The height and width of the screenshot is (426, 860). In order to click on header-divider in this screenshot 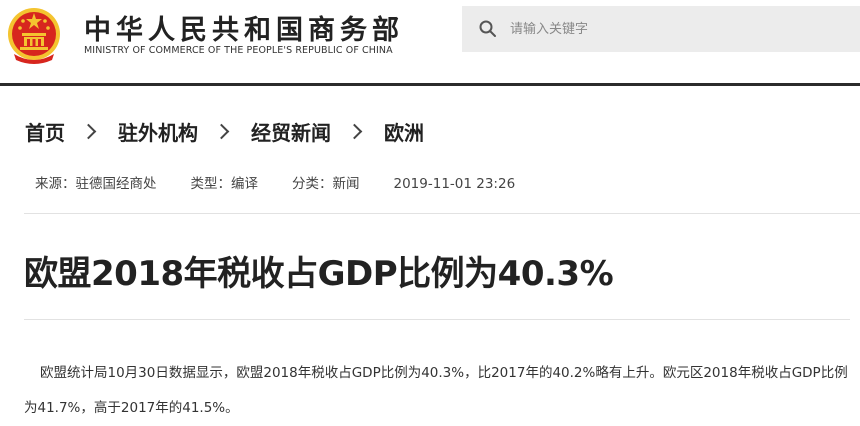, I will do `click(430, 84)`.